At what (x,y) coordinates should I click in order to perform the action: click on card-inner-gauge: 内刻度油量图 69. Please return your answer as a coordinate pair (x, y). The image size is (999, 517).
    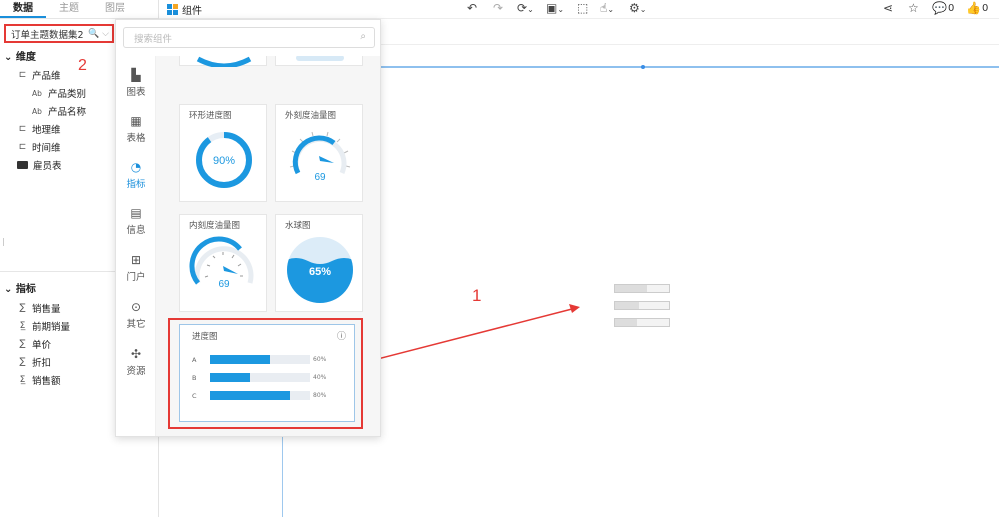
    Looking at the image, I should click on (223, 263).